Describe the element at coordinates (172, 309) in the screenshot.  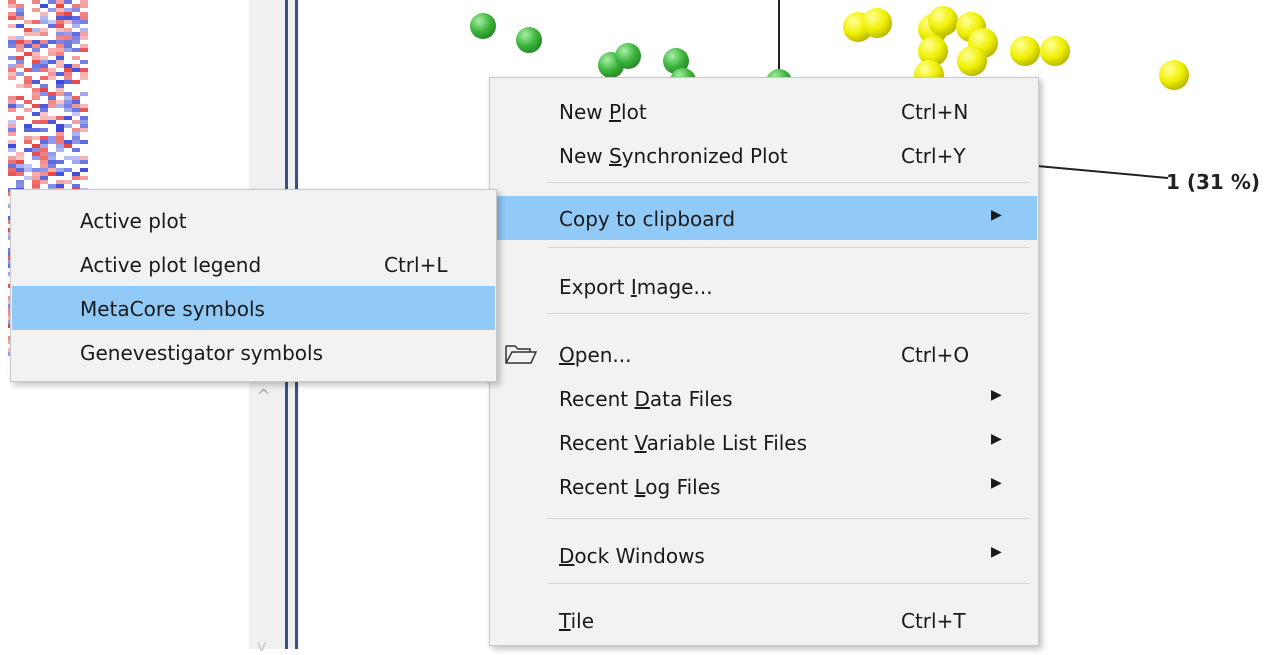
I see `menu-item-label: MetaCore symbols` at that location.